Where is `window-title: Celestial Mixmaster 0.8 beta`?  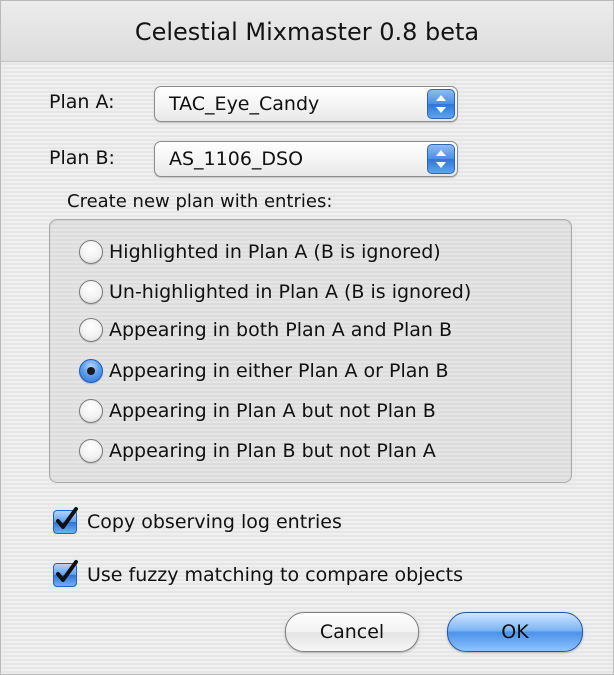 window-title: Celestial Mixmaster 0.8 beta is located at coordinates (307, 32).